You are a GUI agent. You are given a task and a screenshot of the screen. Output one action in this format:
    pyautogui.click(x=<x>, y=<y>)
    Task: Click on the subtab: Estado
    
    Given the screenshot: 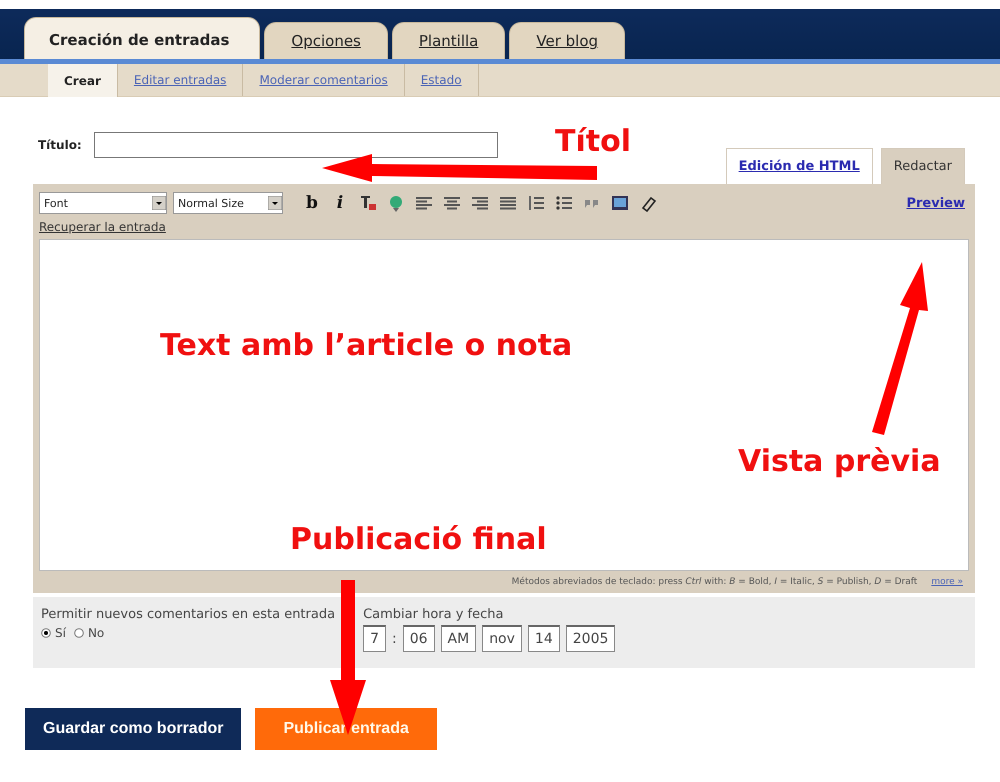 What is the action you would take?
    pyautogui.click(x=441, y=80)
    